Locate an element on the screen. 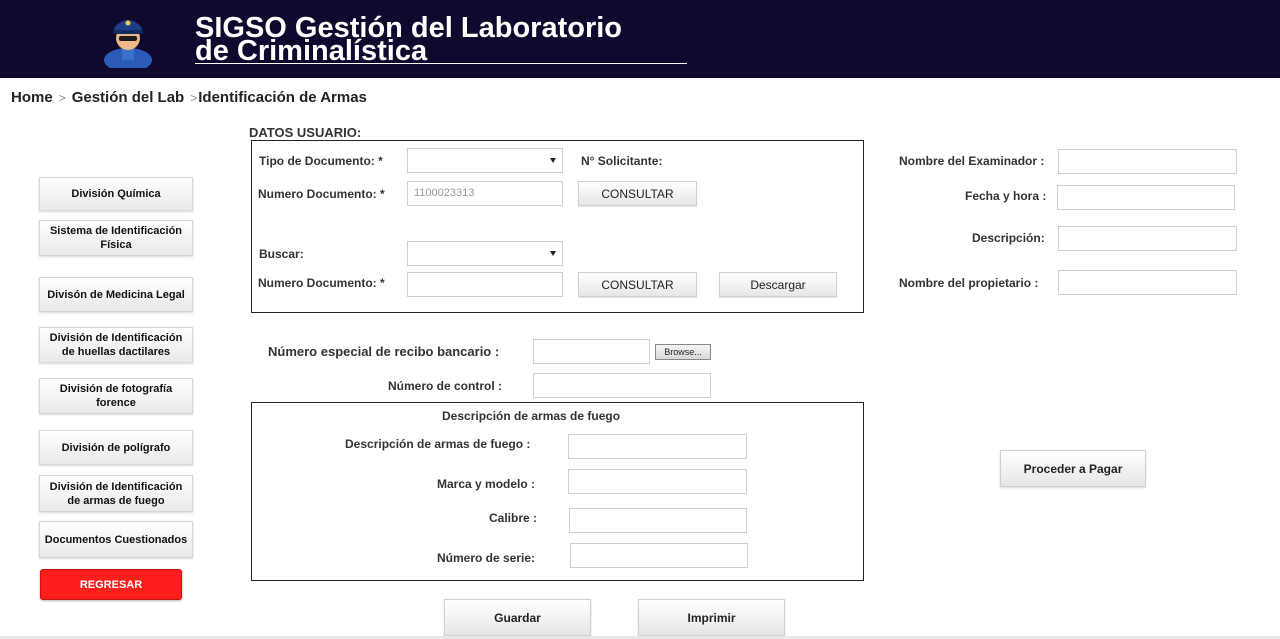 This screenshot has height=639, width=1280. description-label: Descripción: is located at coordinates (1008, 238).